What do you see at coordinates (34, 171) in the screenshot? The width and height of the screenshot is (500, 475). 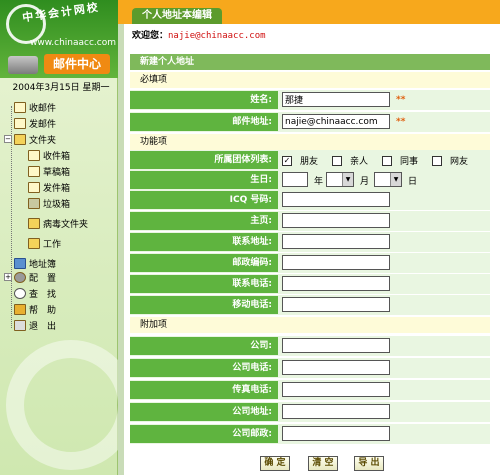 I see `drafts-icon` at bounding box center [34, 171].